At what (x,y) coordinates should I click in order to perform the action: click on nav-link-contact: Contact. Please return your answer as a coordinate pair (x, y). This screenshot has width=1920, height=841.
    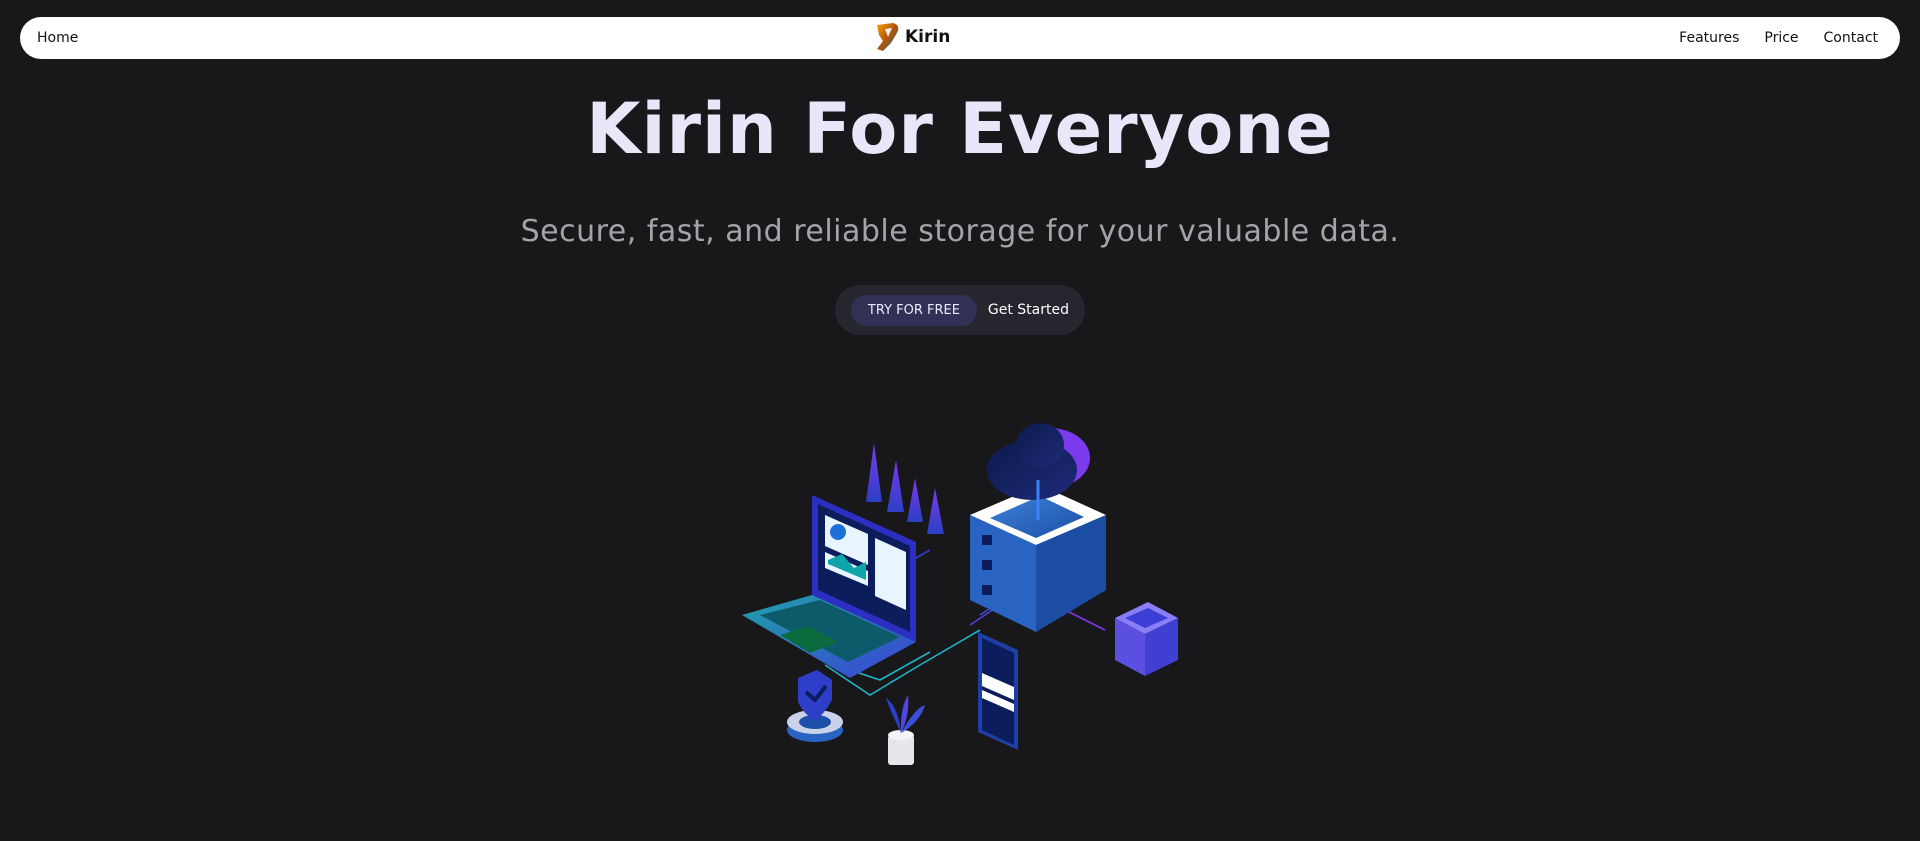
    Looking at the image, I should click on (1851, 38).